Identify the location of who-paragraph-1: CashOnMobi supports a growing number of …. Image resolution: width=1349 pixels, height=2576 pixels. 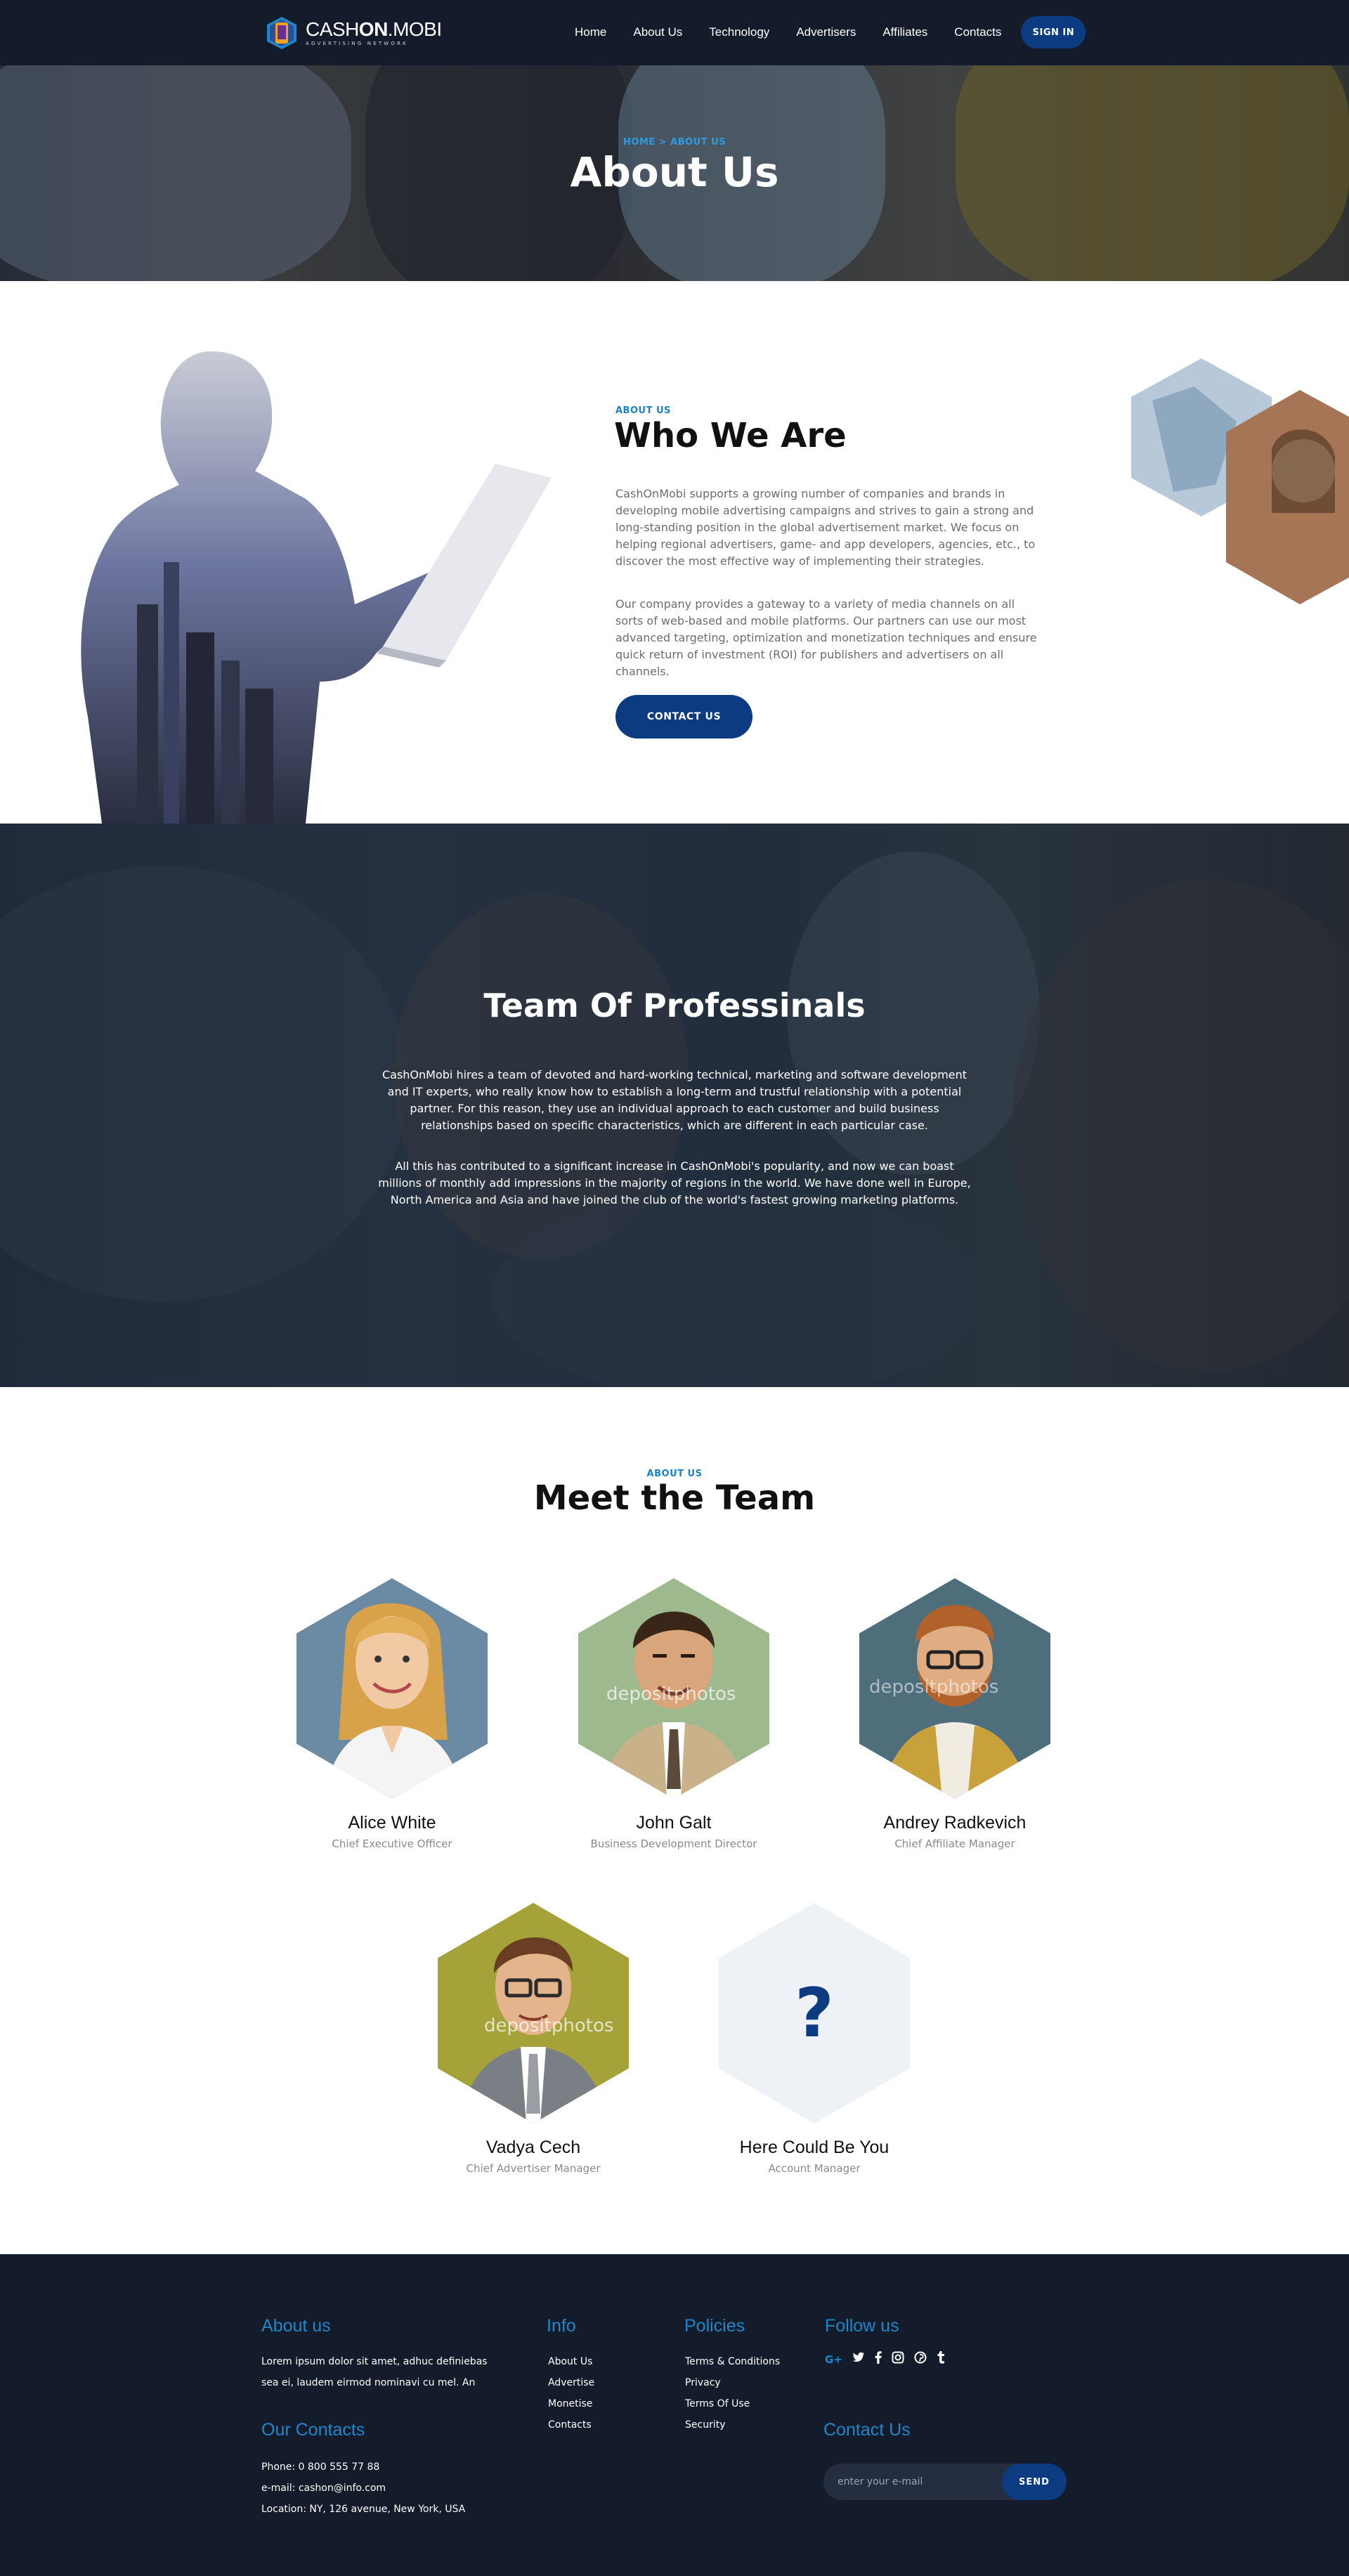
(826, 527).